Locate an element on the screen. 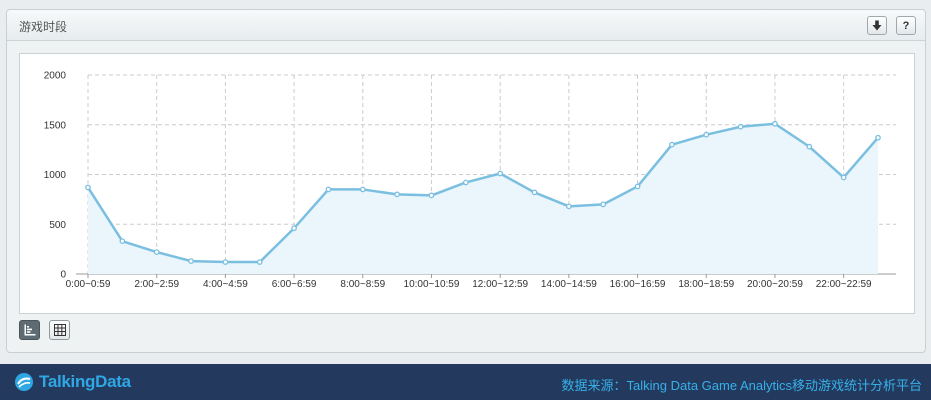 The height and width of the screenshot is (400, 931). y-tick-label: 1000 is located at coordinates (55, 175).